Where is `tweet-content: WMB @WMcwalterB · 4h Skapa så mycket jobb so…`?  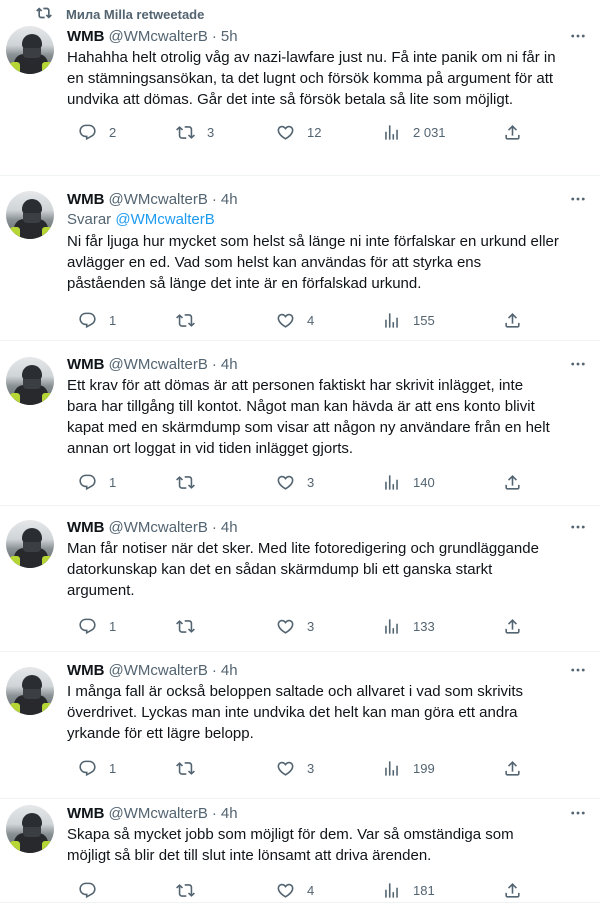
tweet-content: WMB @WMcwalterB · 4h Skapa så mycket jobb so… is located at coordinates (327, 834).